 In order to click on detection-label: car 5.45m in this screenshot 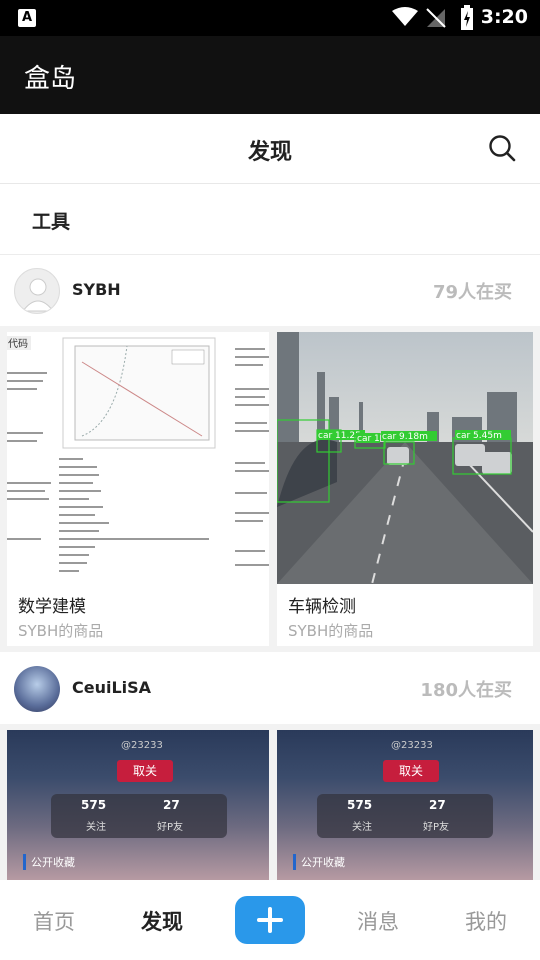, I will do `click(479, 436)`.